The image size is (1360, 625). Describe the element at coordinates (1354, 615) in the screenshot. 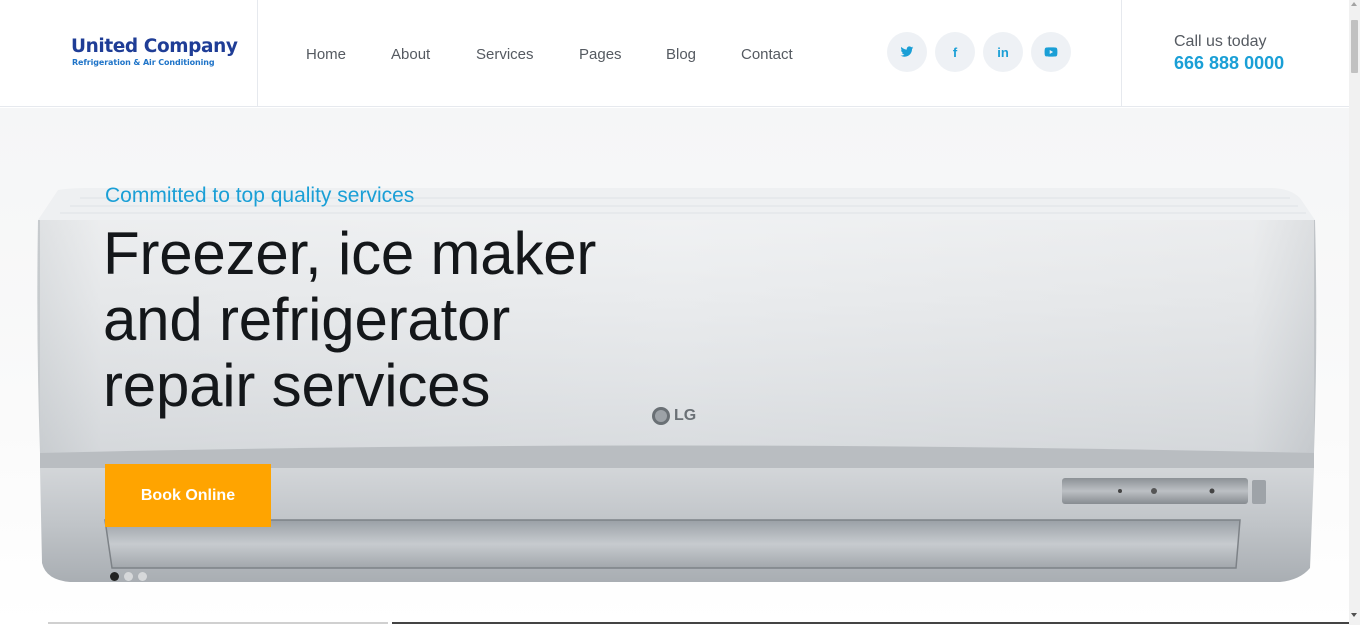

I see `scroll-down-arrow-icon` at that location.